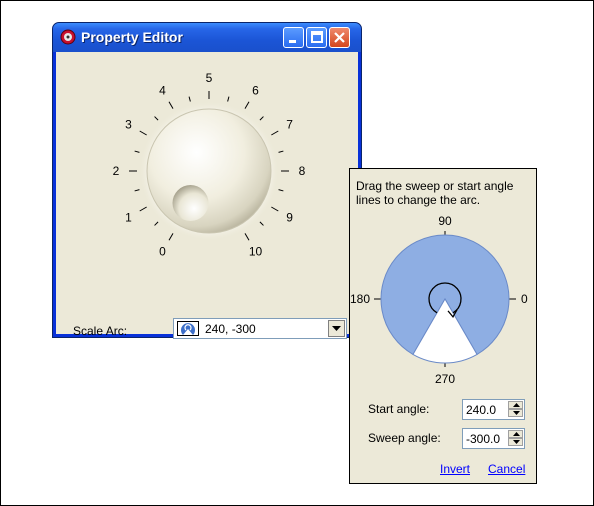 The width and height of the screenshot is (594, 506). I want to click on knob-scale-label: 4, so click(162, 90).